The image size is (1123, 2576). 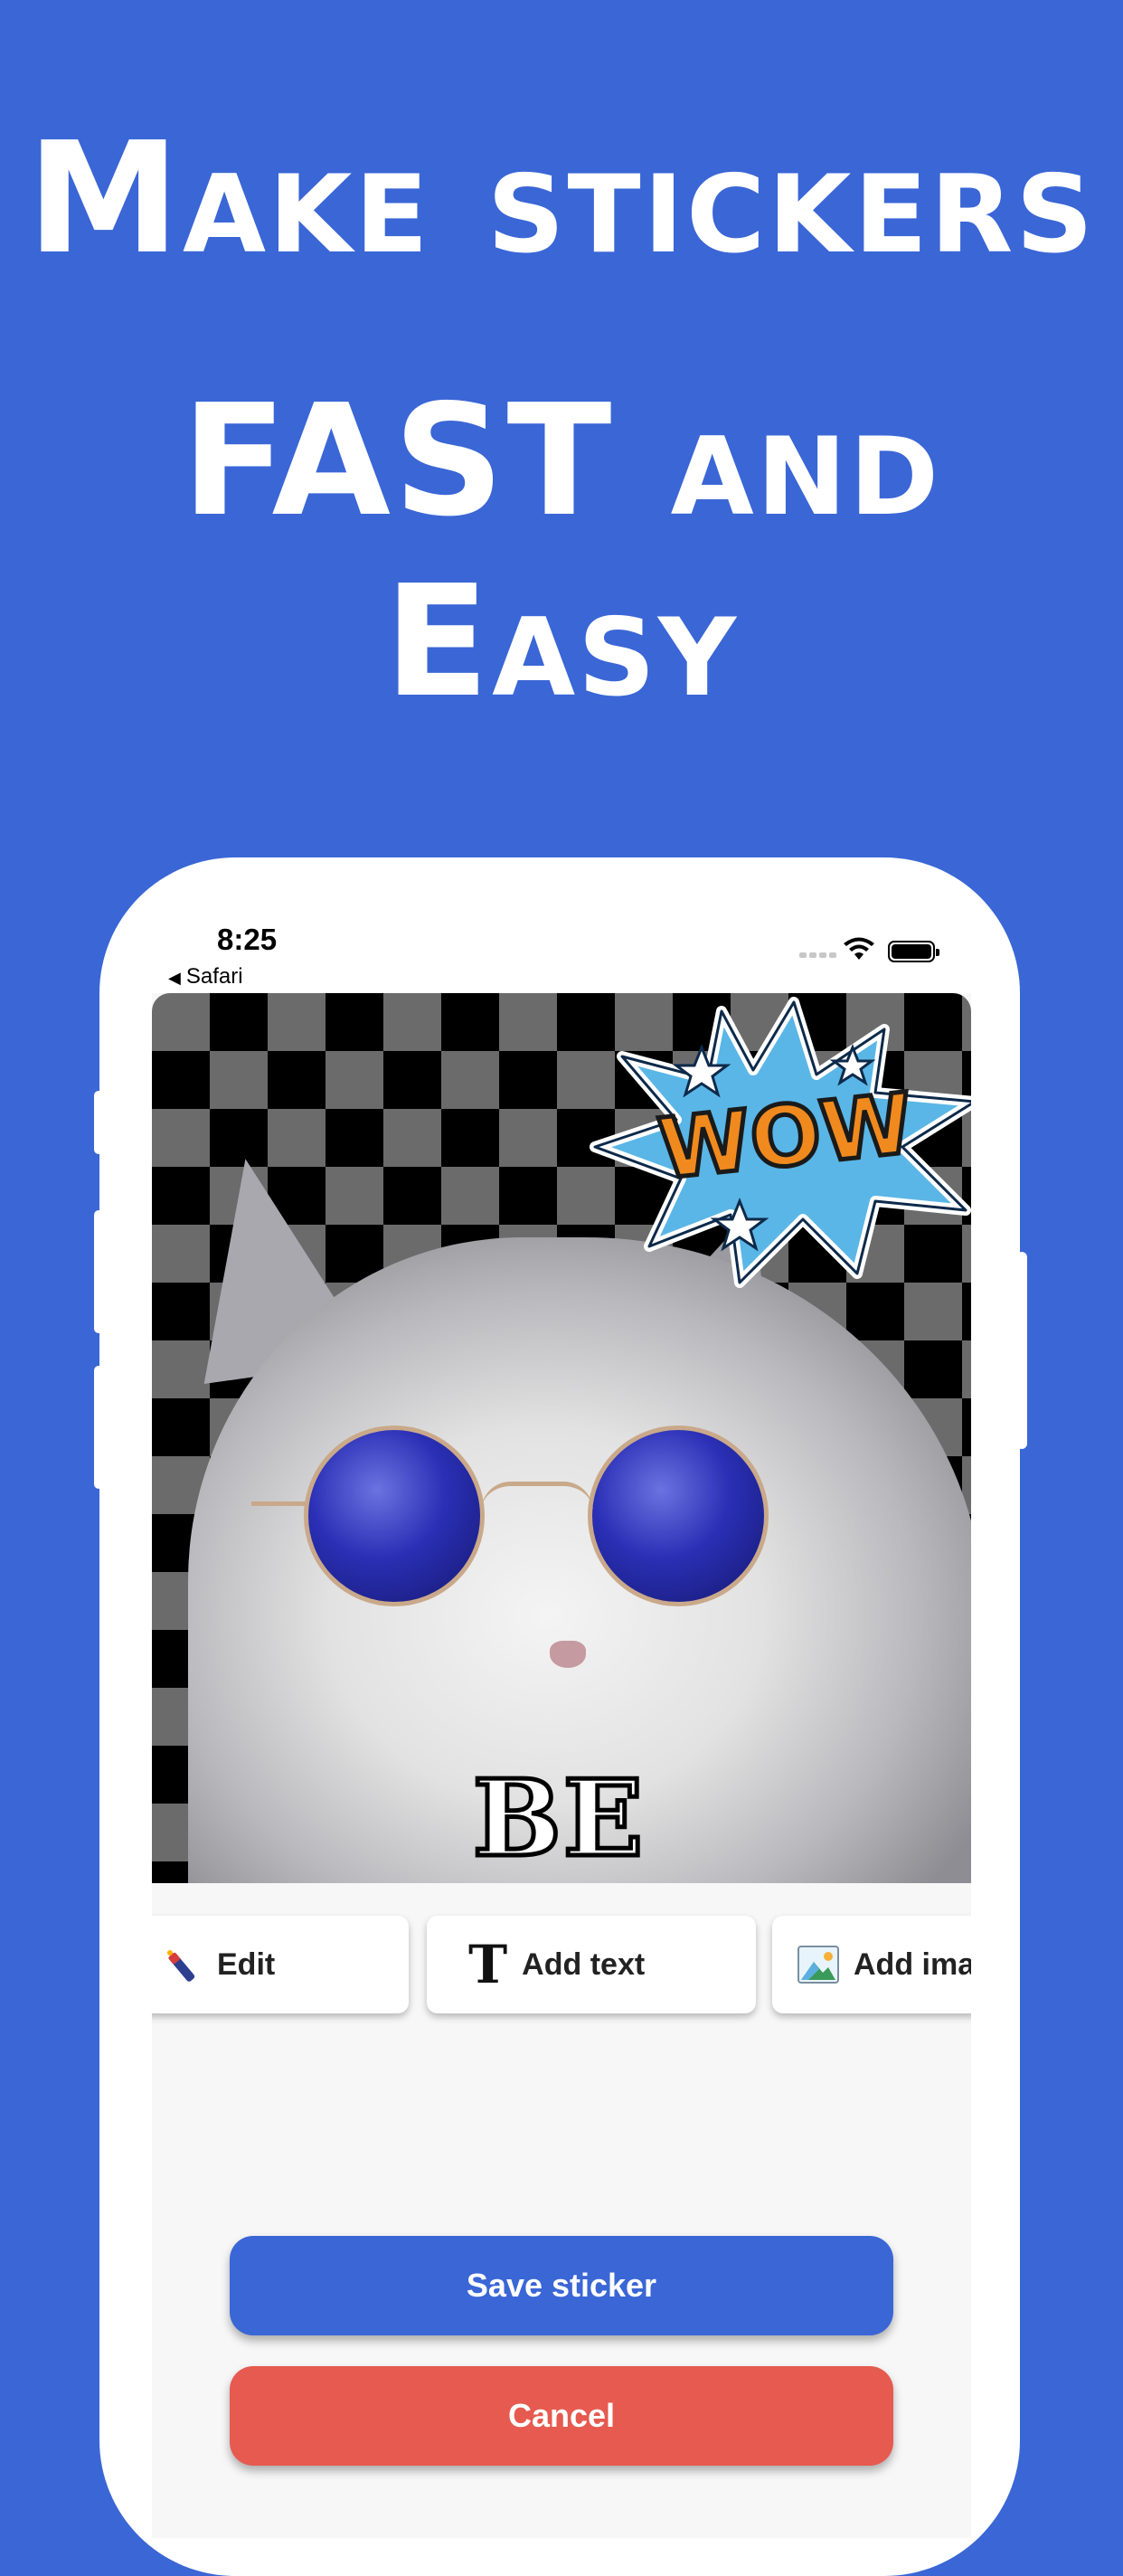 I want to click on glasses-lens-right, so click(x=678, y=1516).